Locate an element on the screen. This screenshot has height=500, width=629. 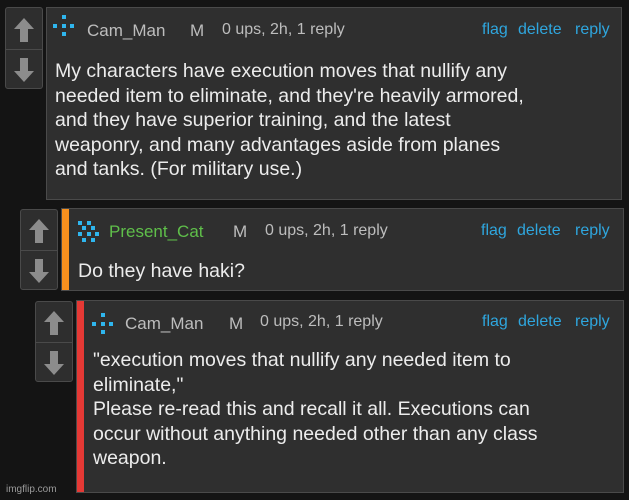
username-link: Present_Cat is located at coordinates (156, 232).